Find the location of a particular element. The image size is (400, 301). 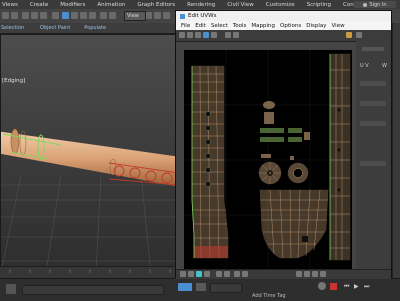

playback-controls: ⏮ ▶ ⏭ is located at coordinates (369, 287).